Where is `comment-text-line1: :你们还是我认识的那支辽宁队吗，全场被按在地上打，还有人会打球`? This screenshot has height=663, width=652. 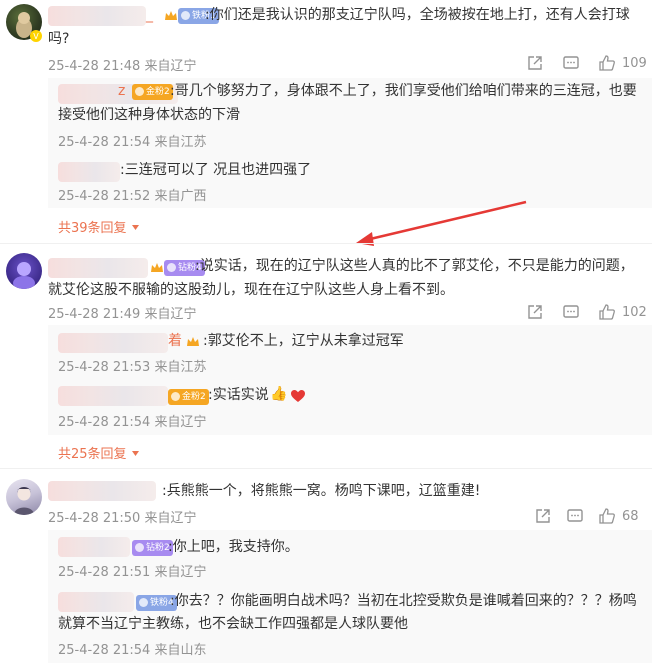 comment-text-line1: :你们还是我认识的那支辽宁队吗，全场被按在地上打，还有人会打球 is located at coordinates (417, 15).